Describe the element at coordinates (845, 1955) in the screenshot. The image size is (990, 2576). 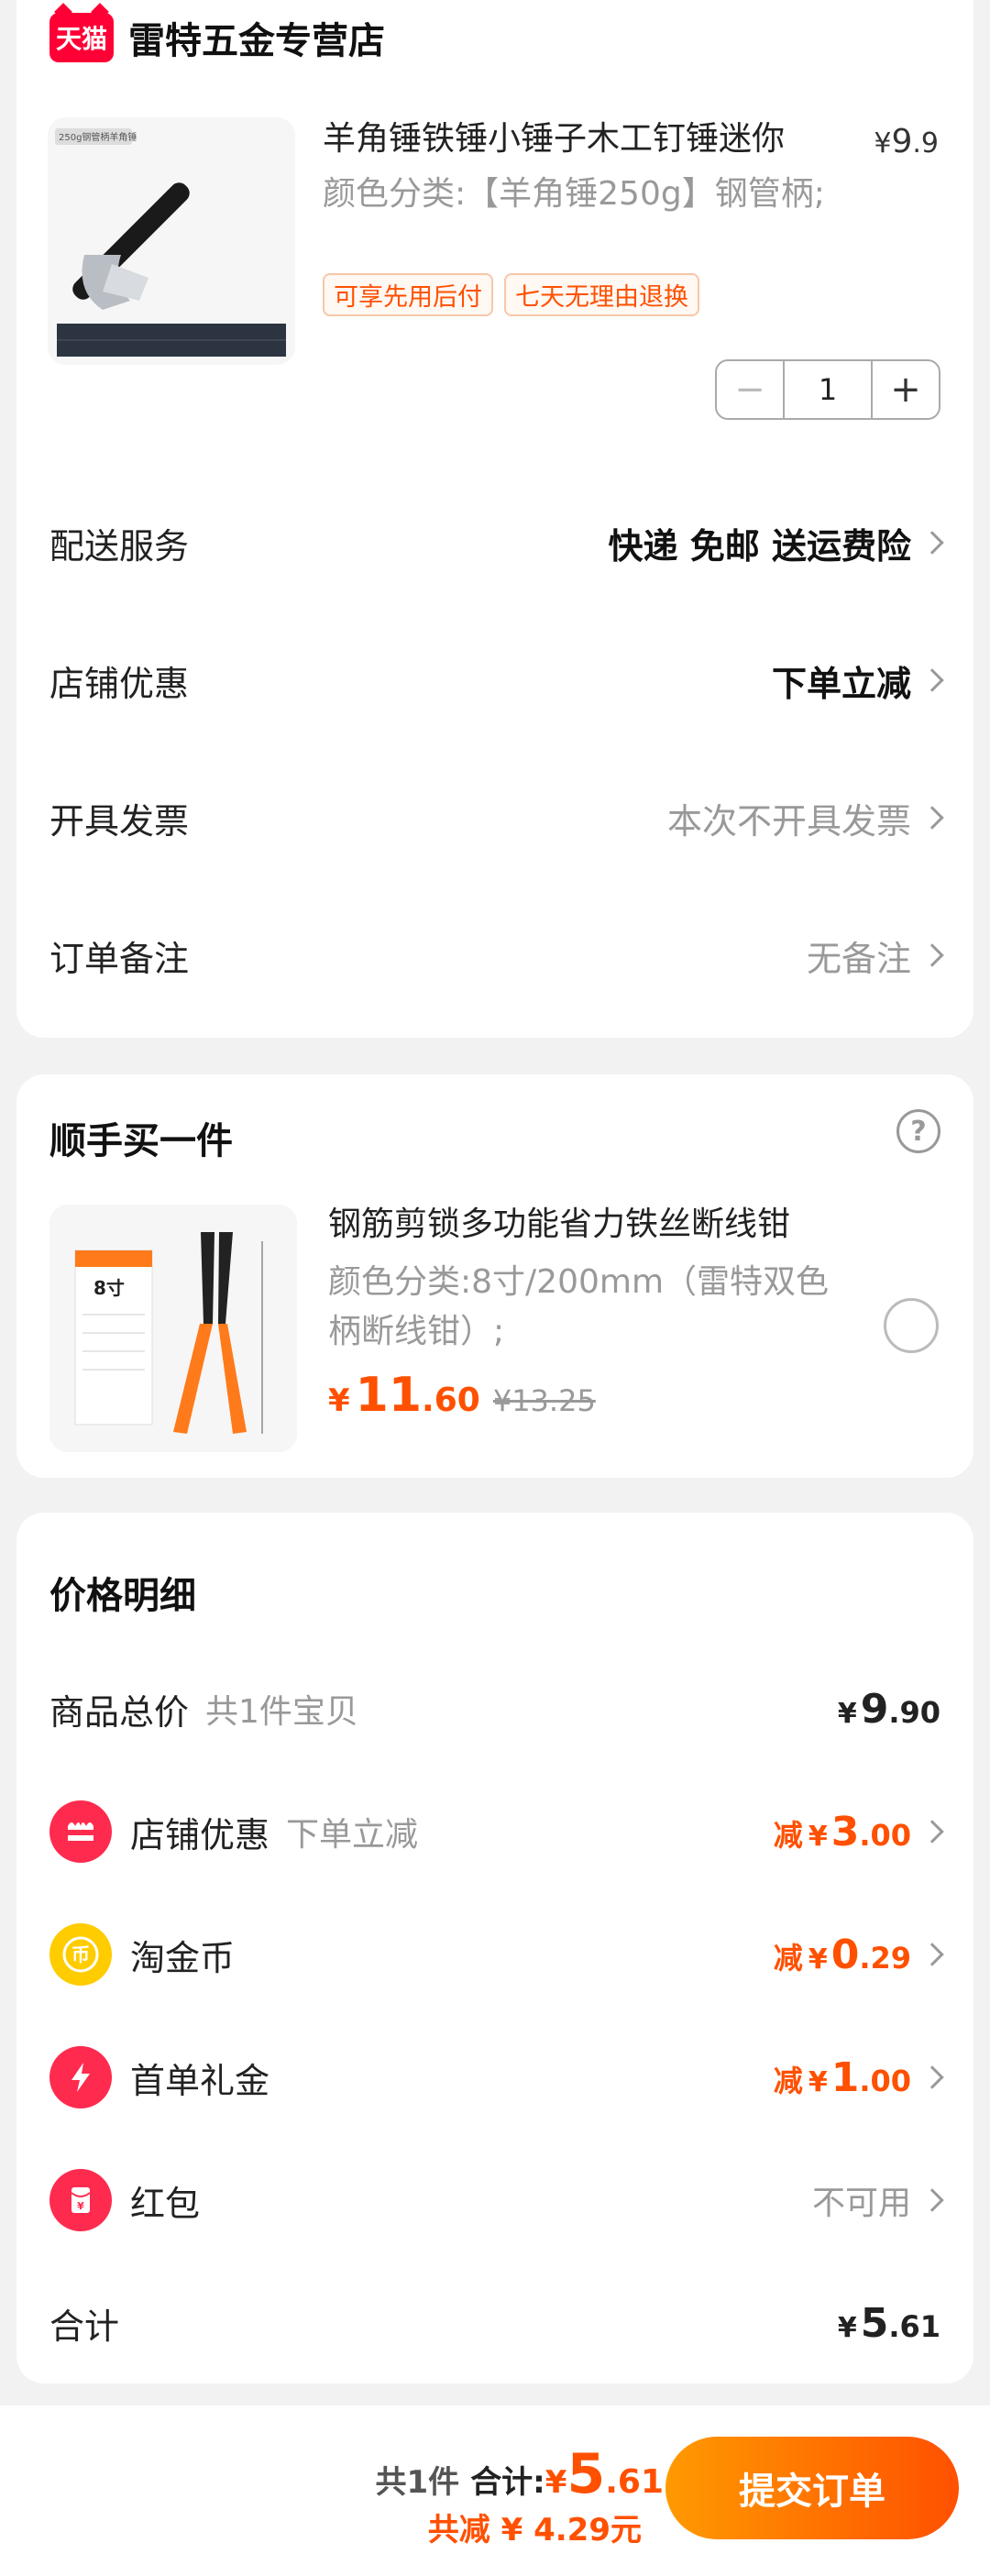
I see `amount-int: 0` at that location.